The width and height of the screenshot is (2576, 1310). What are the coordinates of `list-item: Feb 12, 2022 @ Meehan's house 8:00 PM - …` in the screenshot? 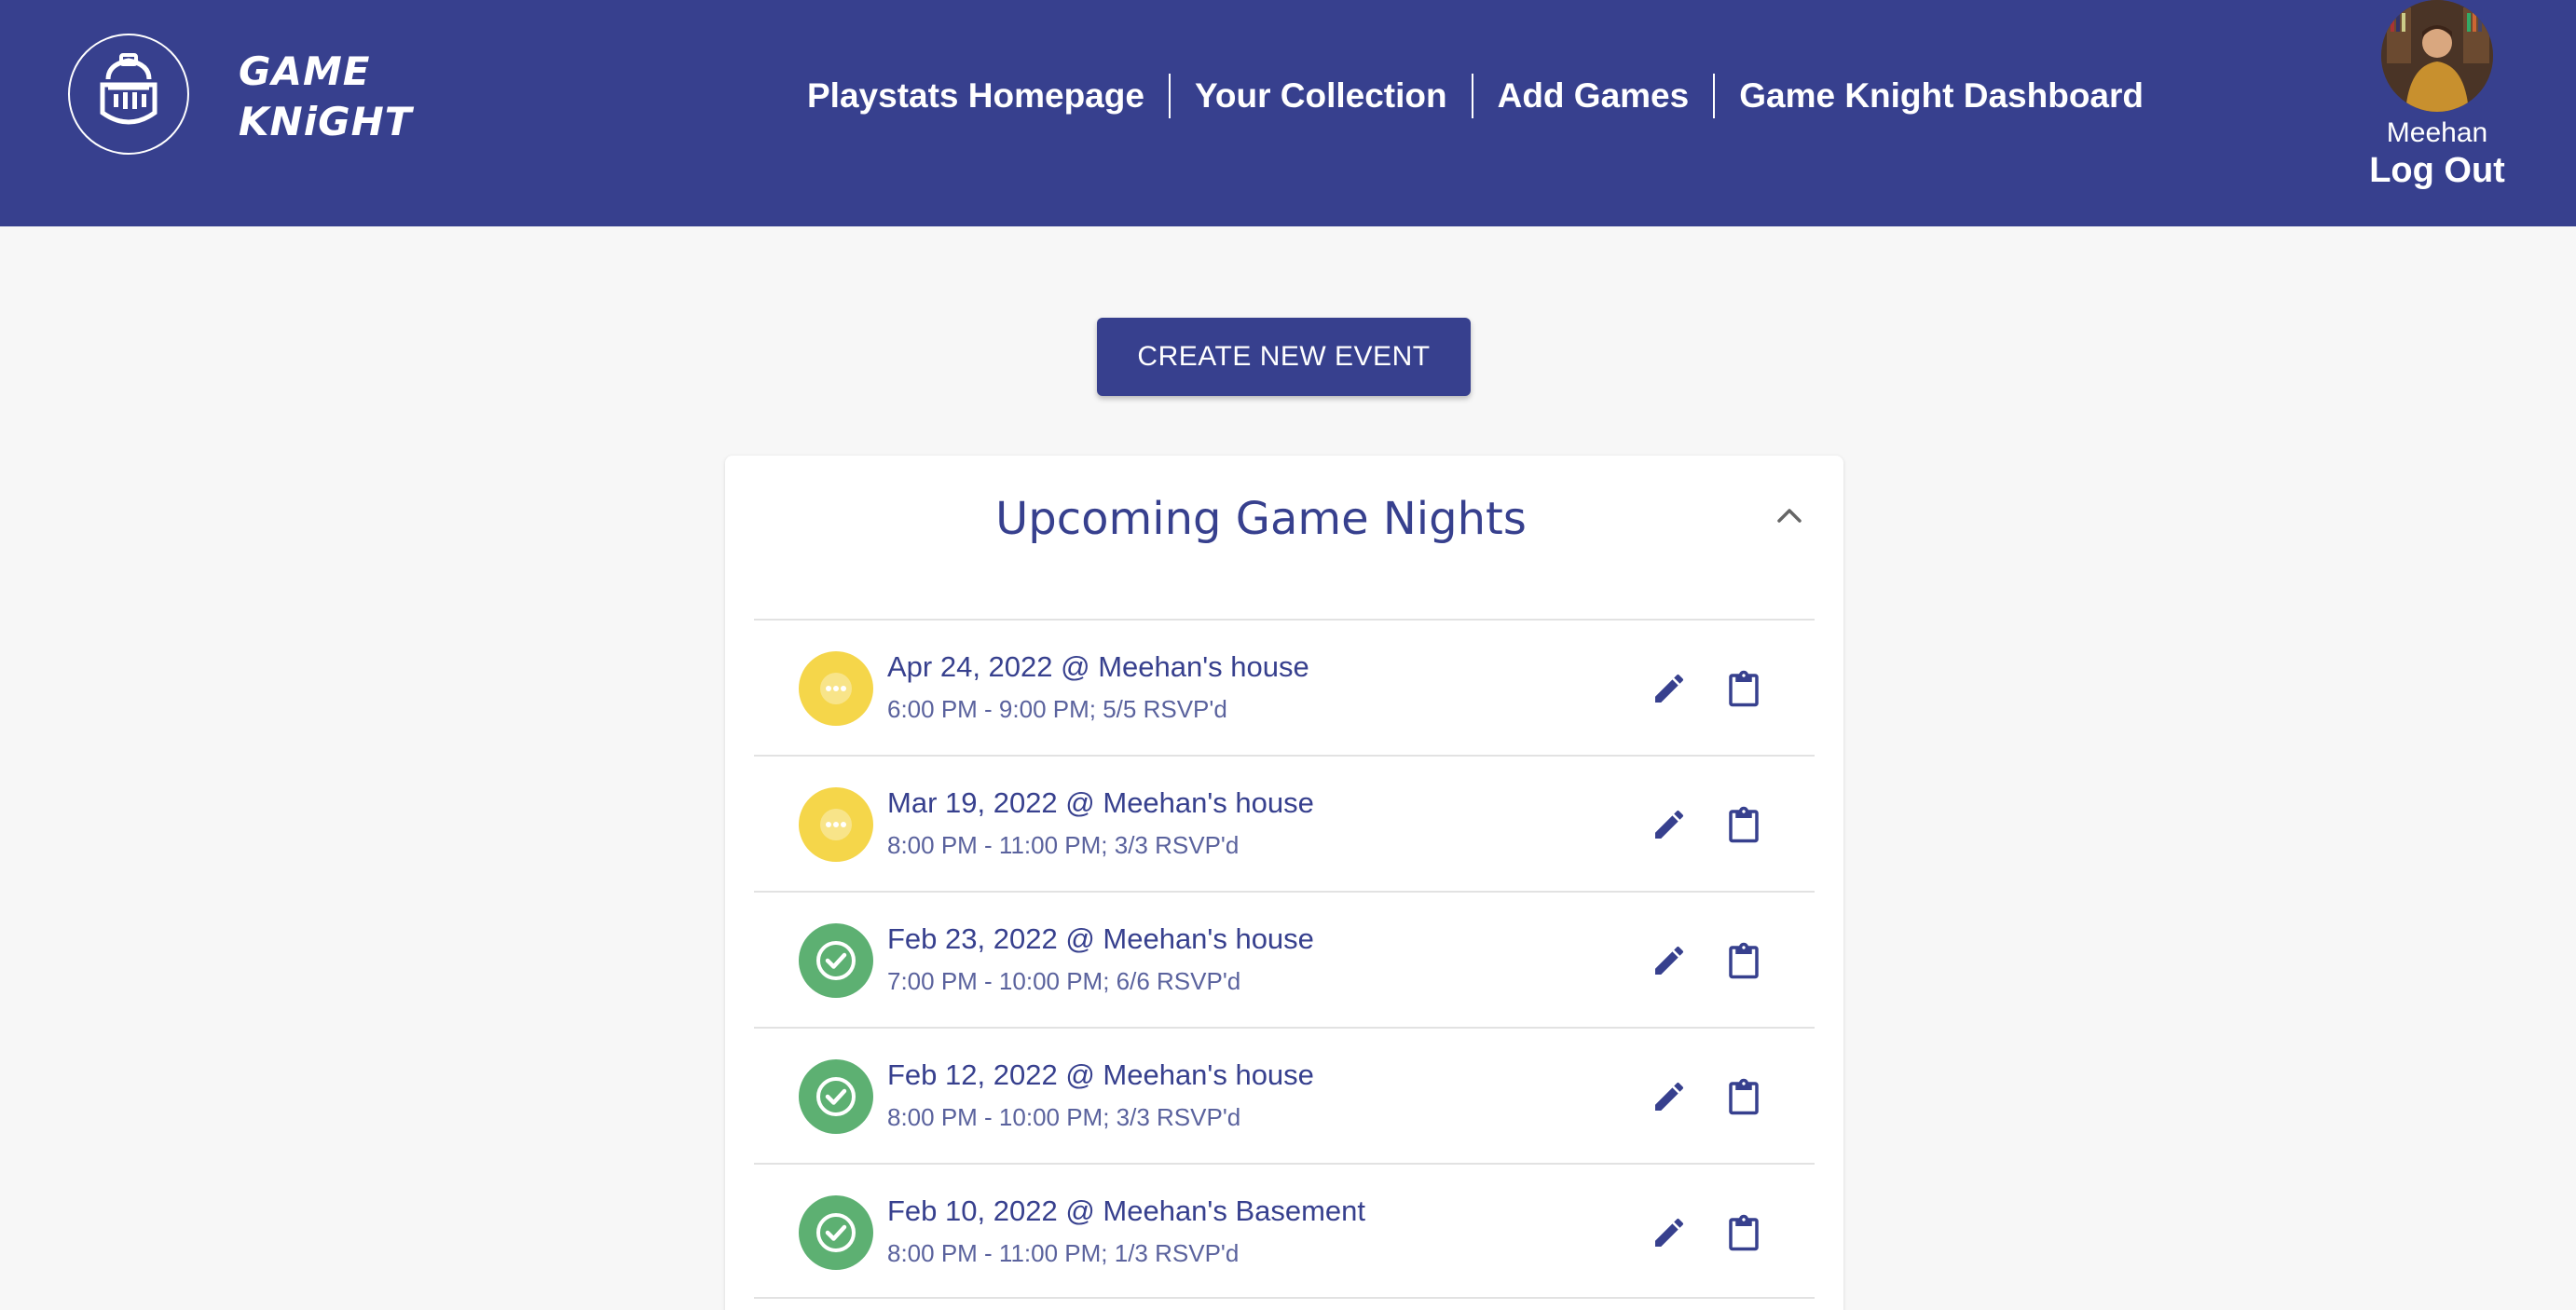 It's located at (1284, 1095).